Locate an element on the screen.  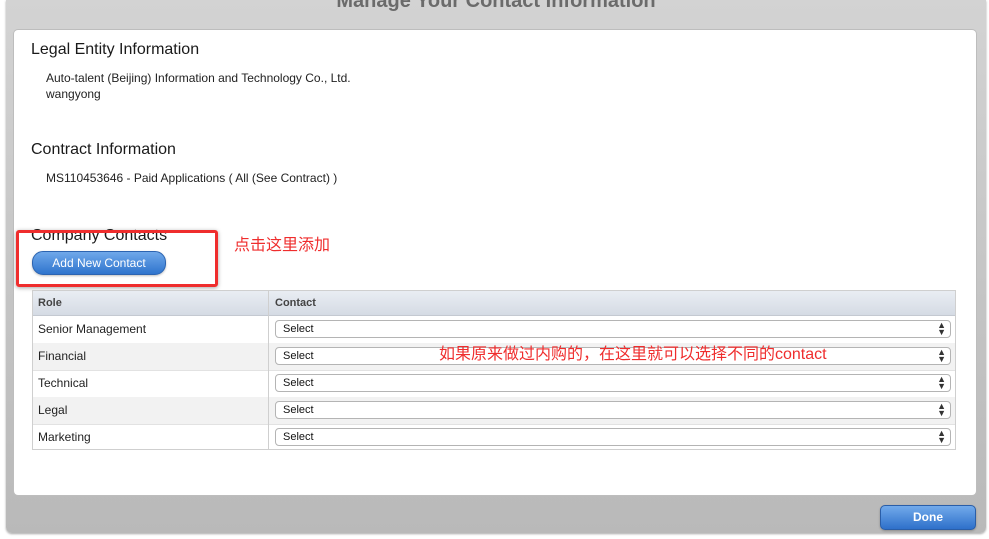
contact-select-senior-management: Select ▲ ▼ is located at coordinates (613, 329).